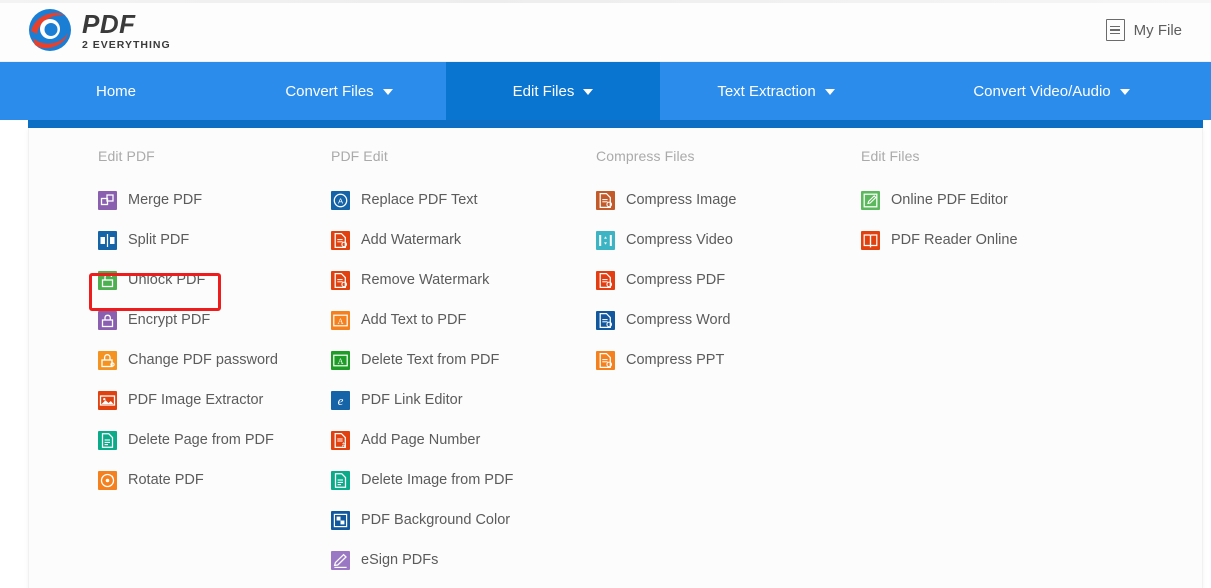  Describe the element at coordinates (107, 320) in the screenshot. I see `lock-icon` at that location.